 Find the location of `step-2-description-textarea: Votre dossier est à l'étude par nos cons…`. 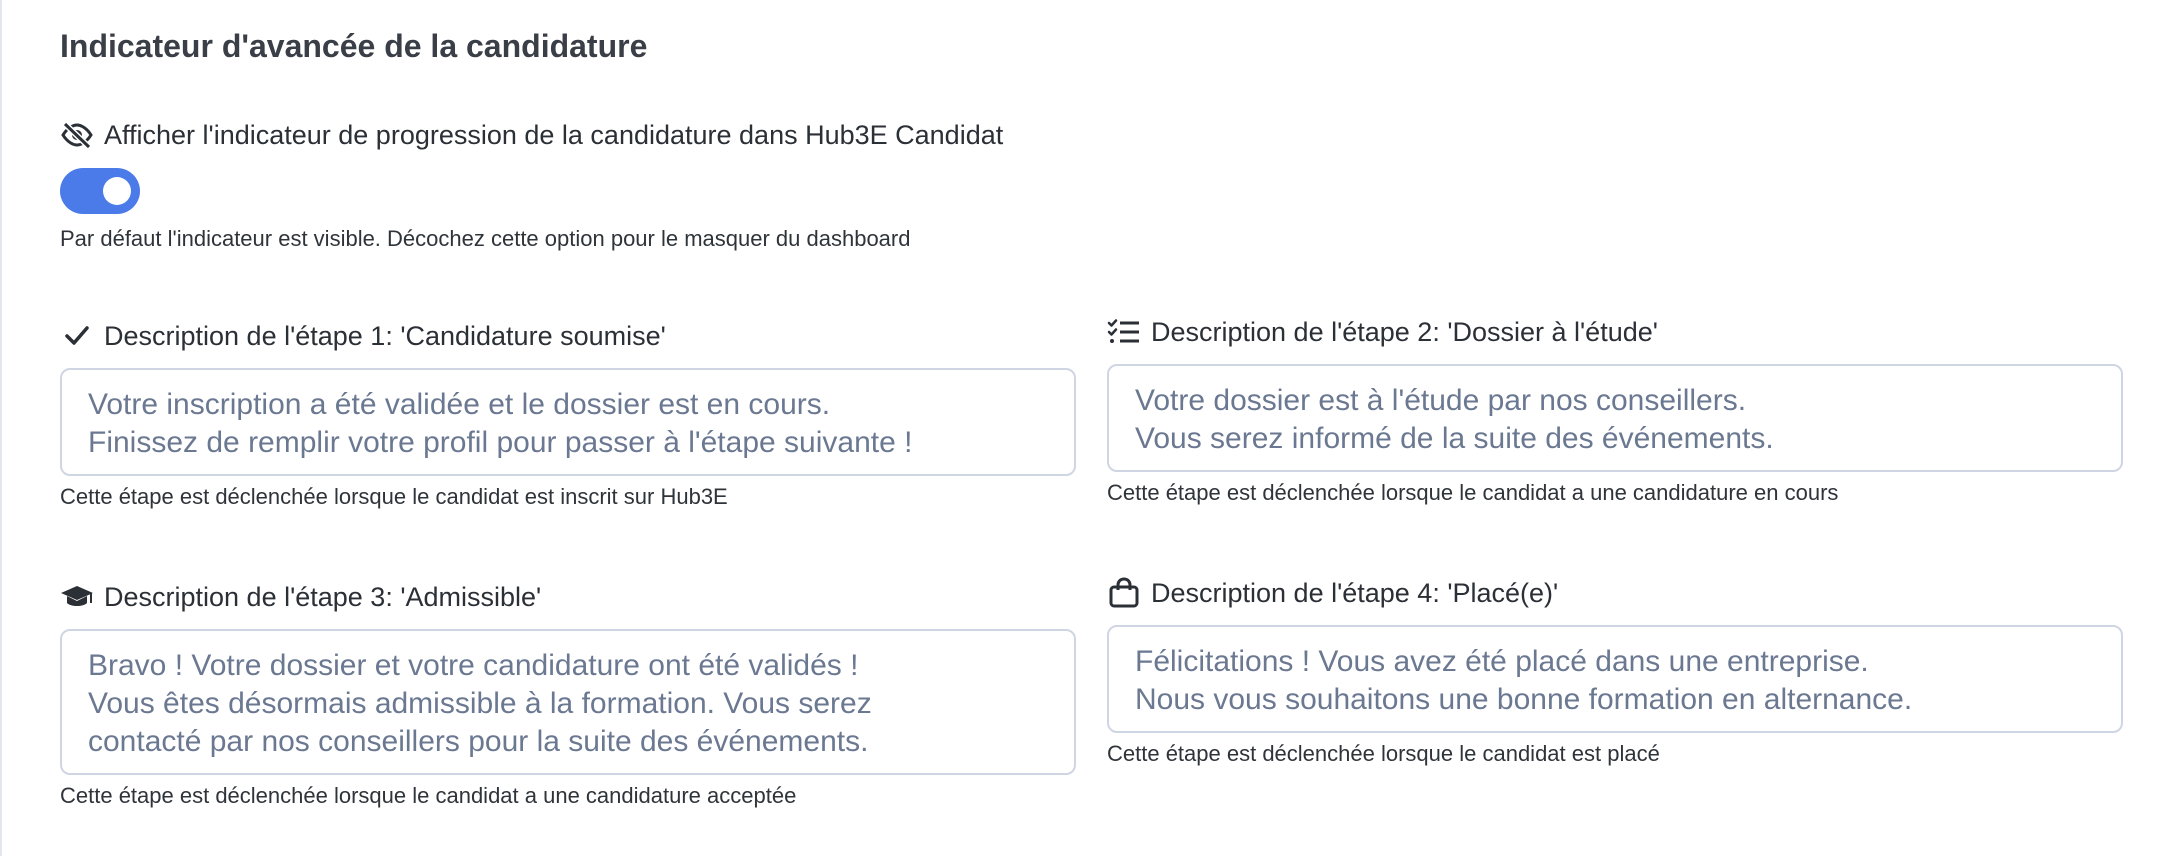

step-2-description-textarea: Votre dossier est à l'étude par nos cons… is located at coordinates (1615, 418).